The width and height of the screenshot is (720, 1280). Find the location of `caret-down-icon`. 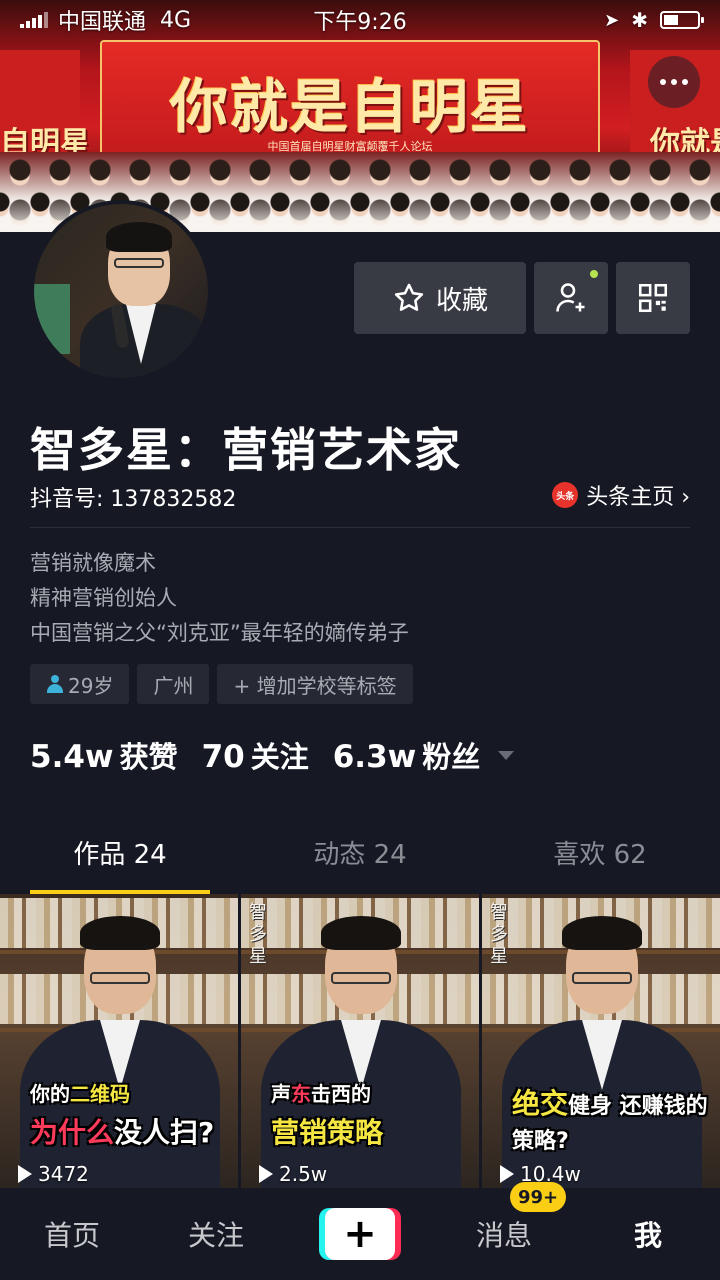

caret-down-icon is located at coordinates (506, 755).